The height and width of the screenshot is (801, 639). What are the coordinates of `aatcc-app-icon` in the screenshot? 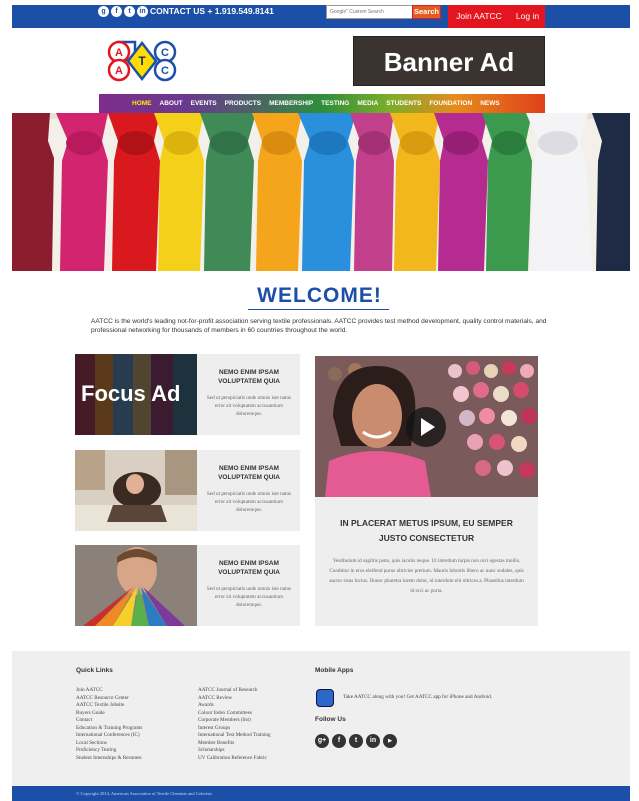 It's located at (325, 698).